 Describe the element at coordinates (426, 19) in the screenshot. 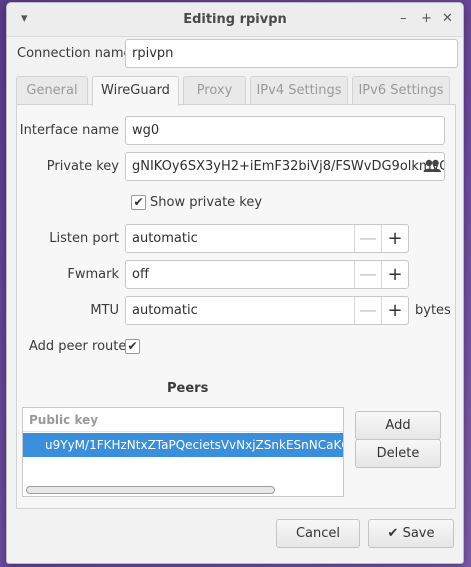

I see `maximize-icon: +` at that location.